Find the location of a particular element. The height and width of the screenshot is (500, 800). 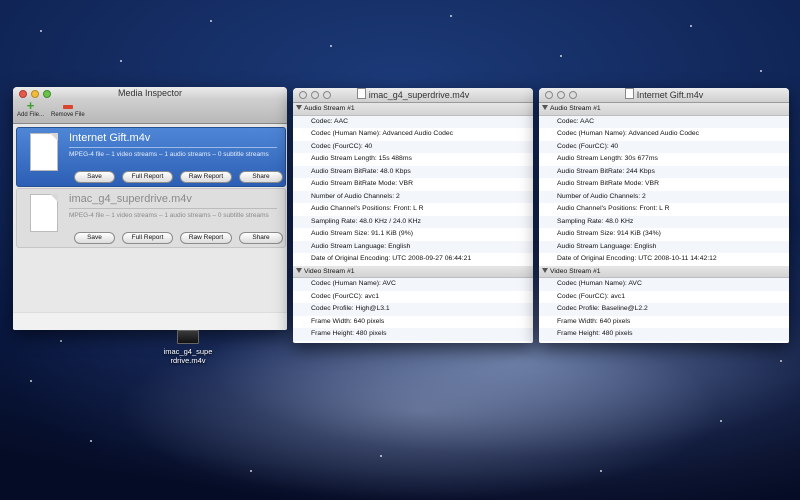

window-title: imac_g4_superdrive.m4v is located at coordinates (419, 95).